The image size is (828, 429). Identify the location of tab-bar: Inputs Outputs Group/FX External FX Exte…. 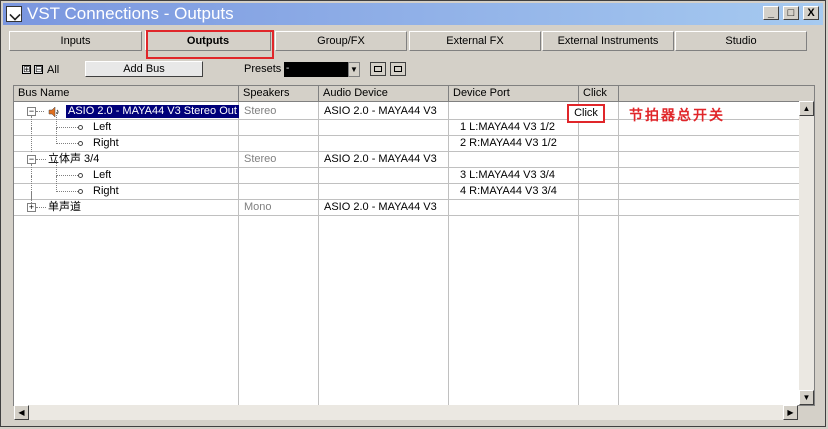
(413, 41).